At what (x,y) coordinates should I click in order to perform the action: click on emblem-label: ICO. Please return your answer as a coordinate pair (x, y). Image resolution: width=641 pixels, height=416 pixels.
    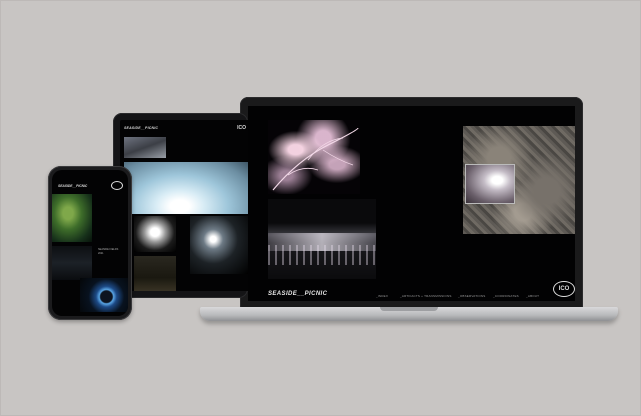
    Looking at the image, I should click on (564, 289).